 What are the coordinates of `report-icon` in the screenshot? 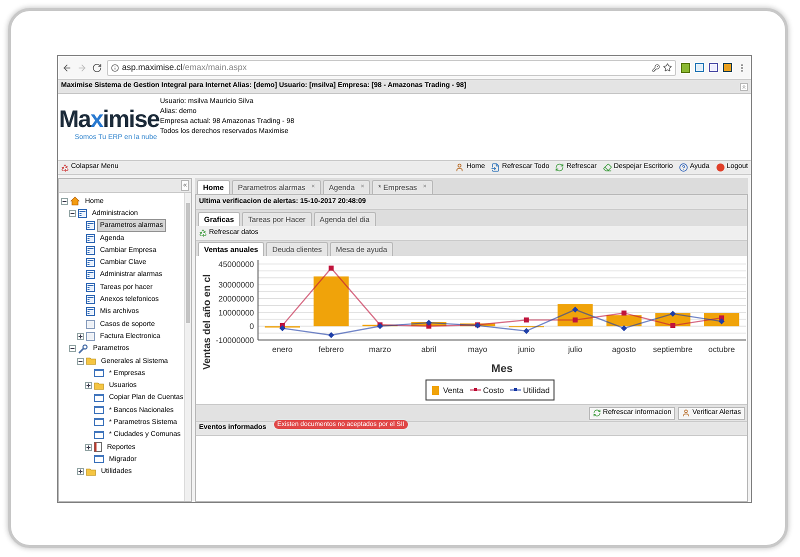 It's located at (98, 447).